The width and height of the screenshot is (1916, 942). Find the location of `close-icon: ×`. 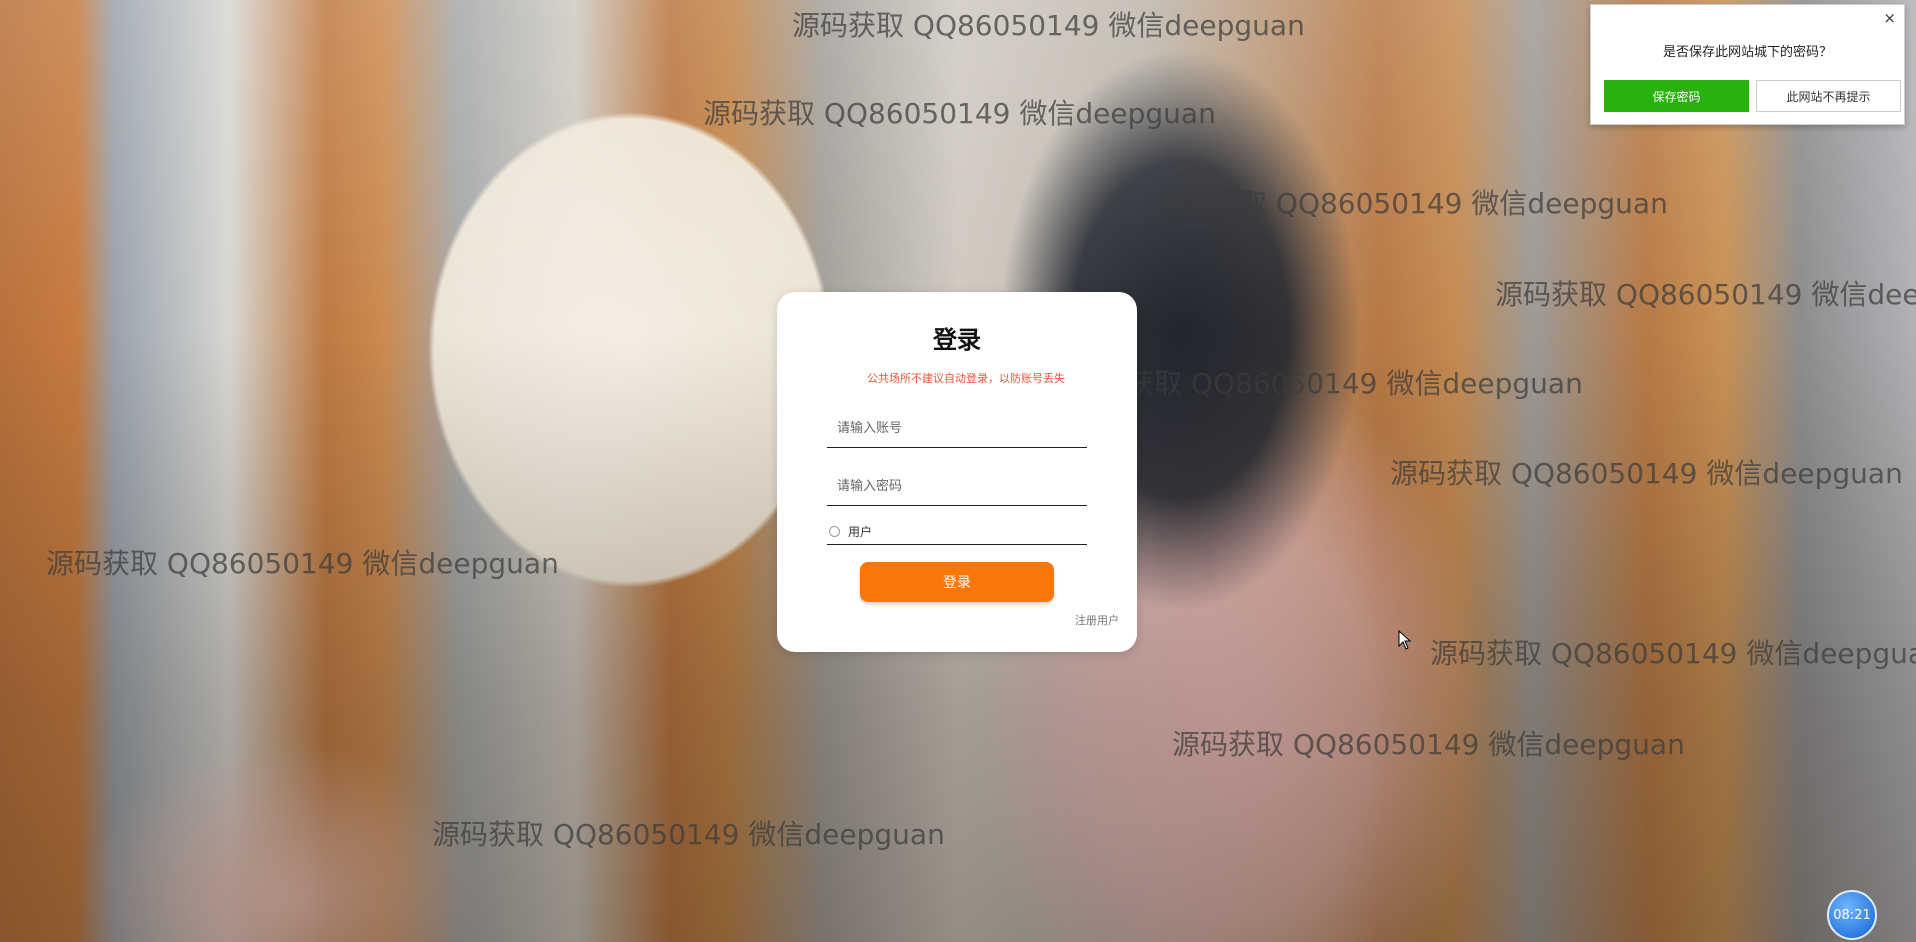

close-icon: × is located at coordinates (1889, 18).